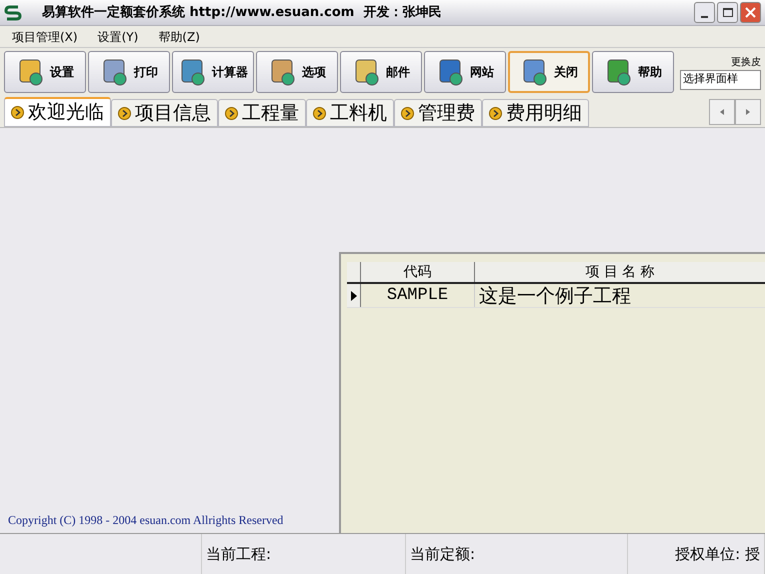  I want to click on tab: 项目信息, so click(164, 113).